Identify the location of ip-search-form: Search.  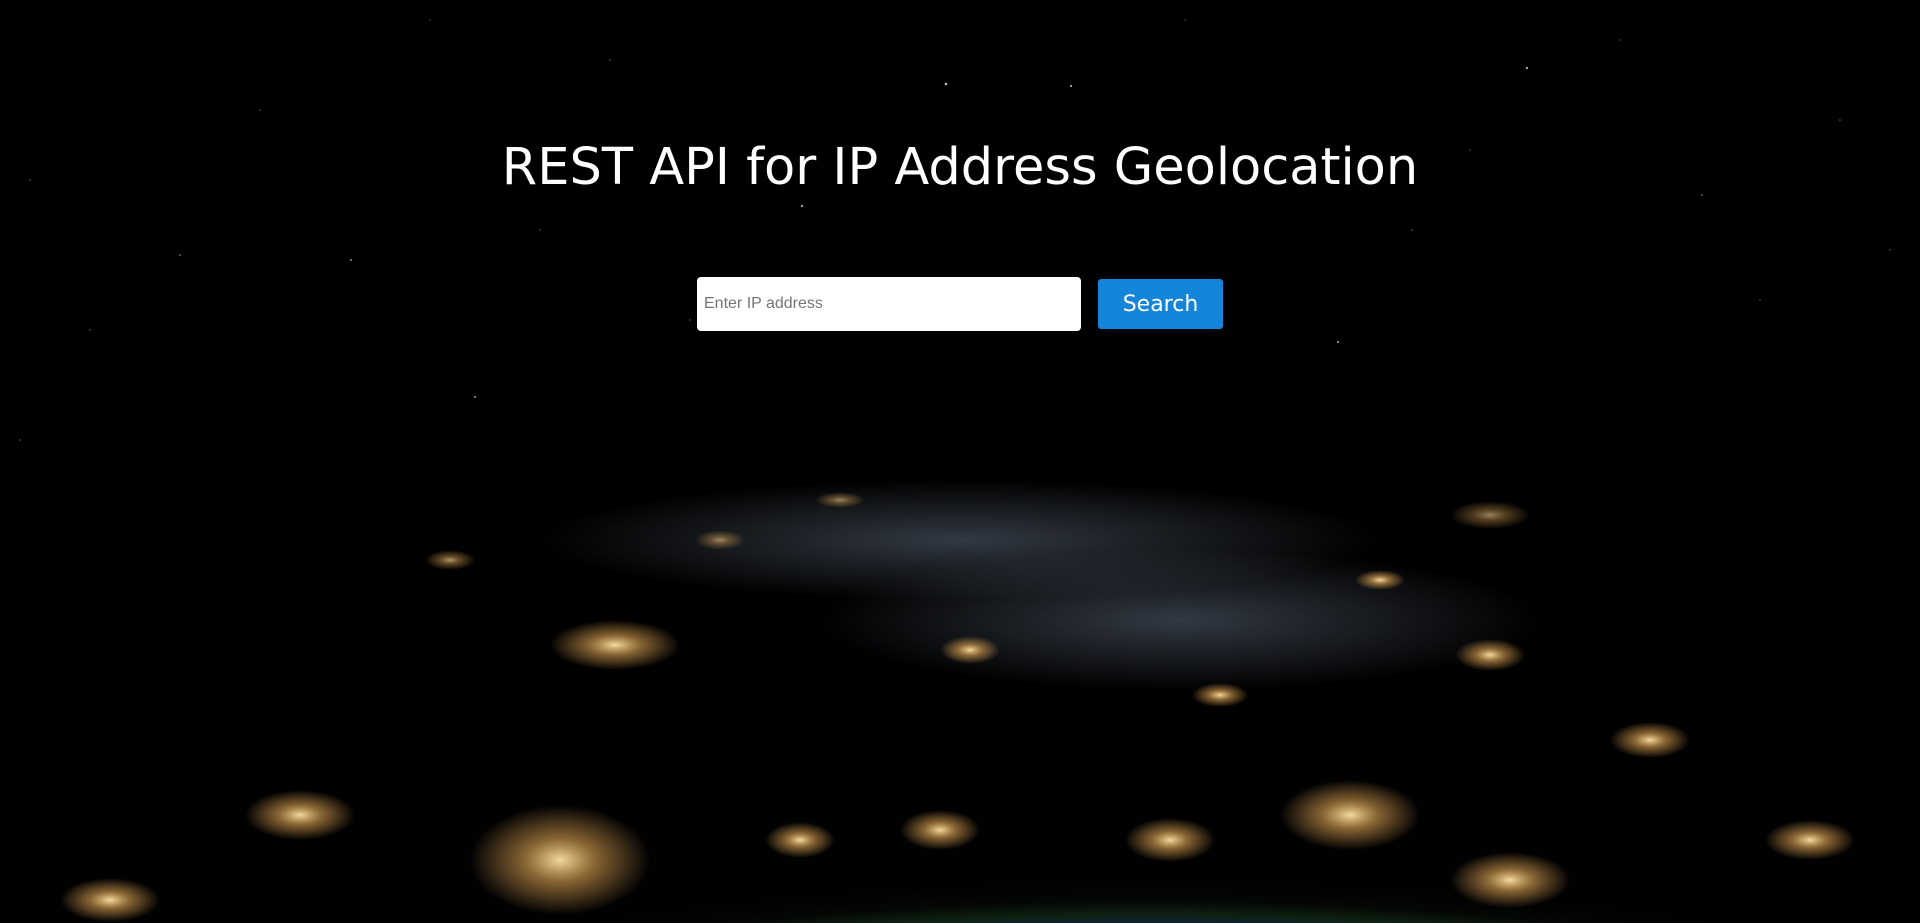
(960, 304).